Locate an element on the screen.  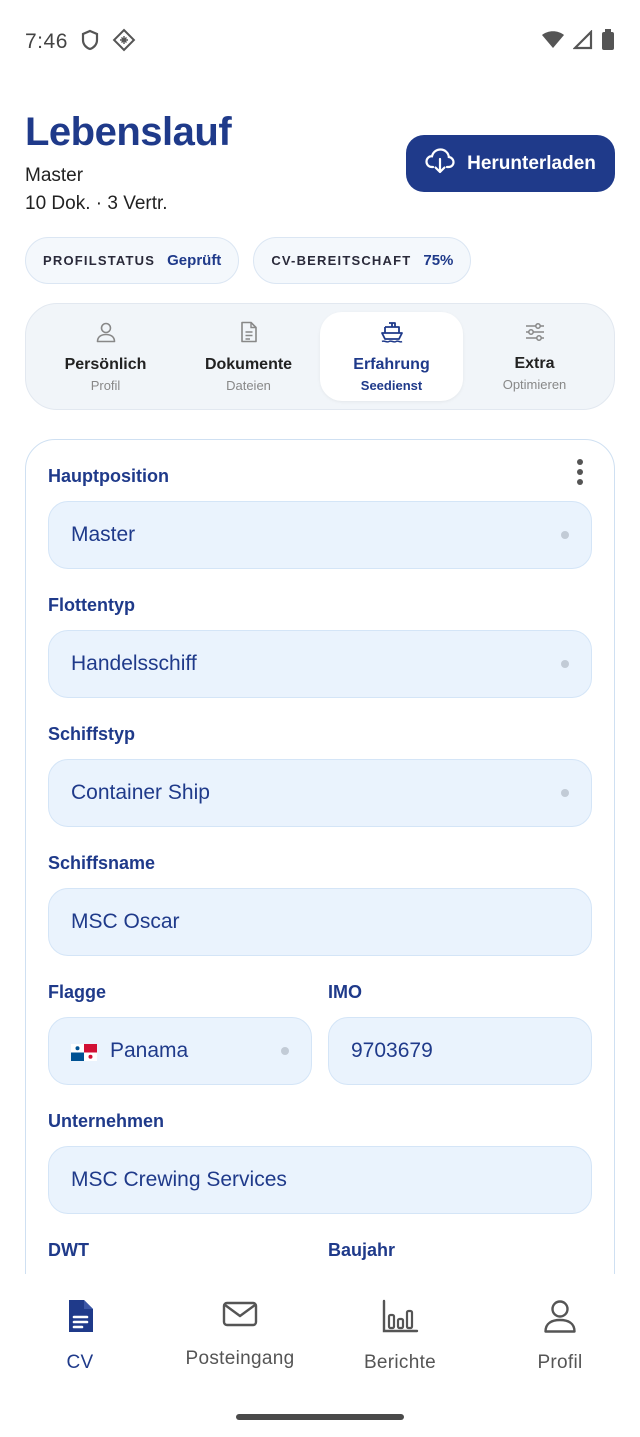
ship-name-input: MSC Oscar is located at coordinates (320, 922).